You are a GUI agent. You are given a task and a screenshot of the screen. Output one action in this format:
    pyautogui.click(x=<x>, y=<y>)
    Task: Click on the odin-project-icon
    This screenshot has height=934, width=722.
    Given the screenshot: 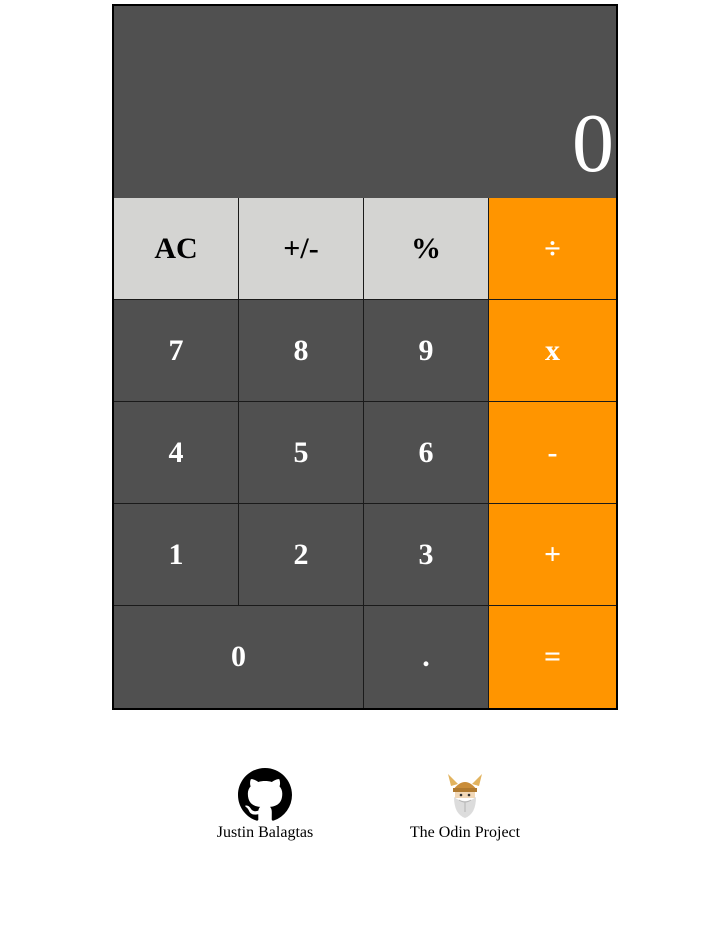 What is the action you would take?
    pyautogui.click(x=465, y=796)
    